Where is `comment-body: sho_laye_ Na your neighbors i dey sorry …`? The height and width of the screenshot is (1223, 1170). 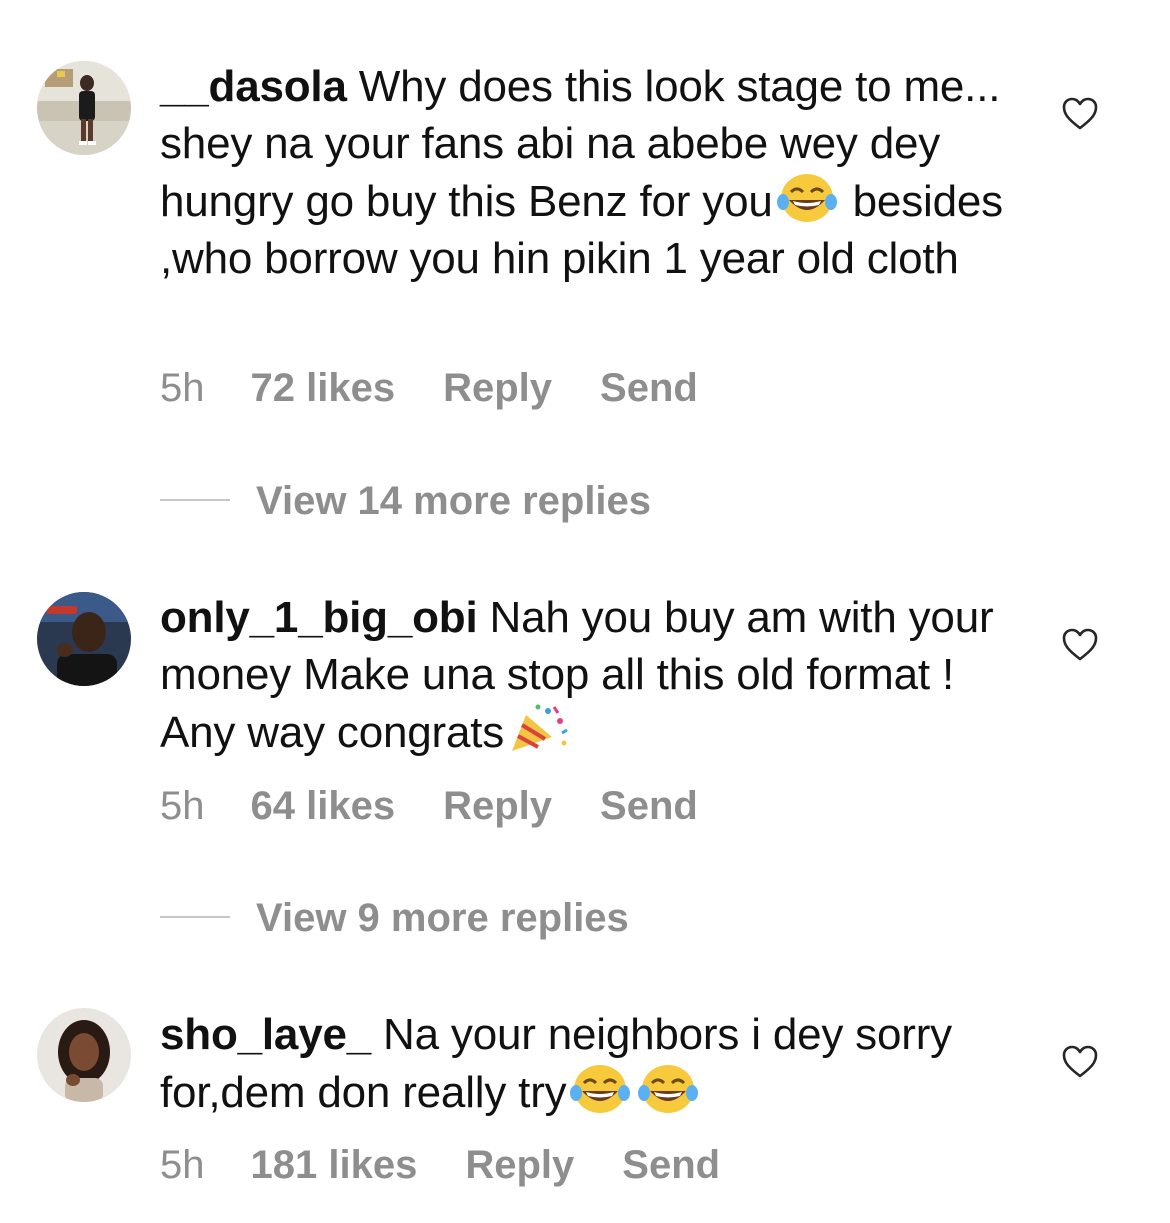 comment-body: sho_laye_ Na your neighbors i dey sorry … is located at coordinates (585, 1063).